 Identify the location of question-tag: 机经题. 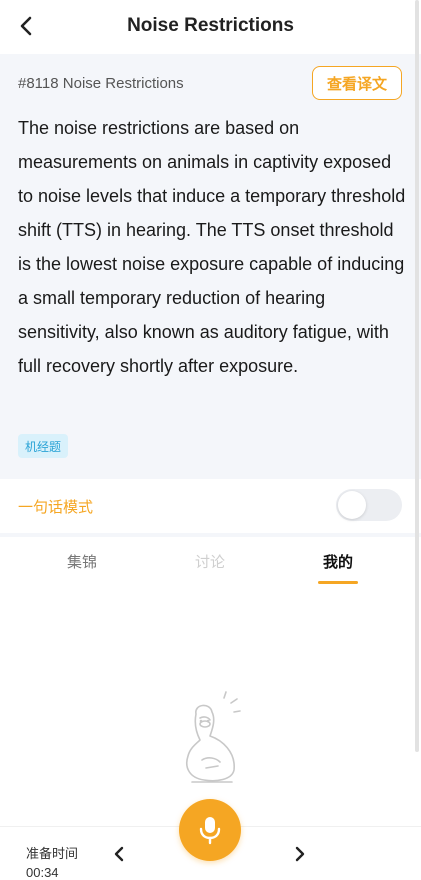
(43, 446).